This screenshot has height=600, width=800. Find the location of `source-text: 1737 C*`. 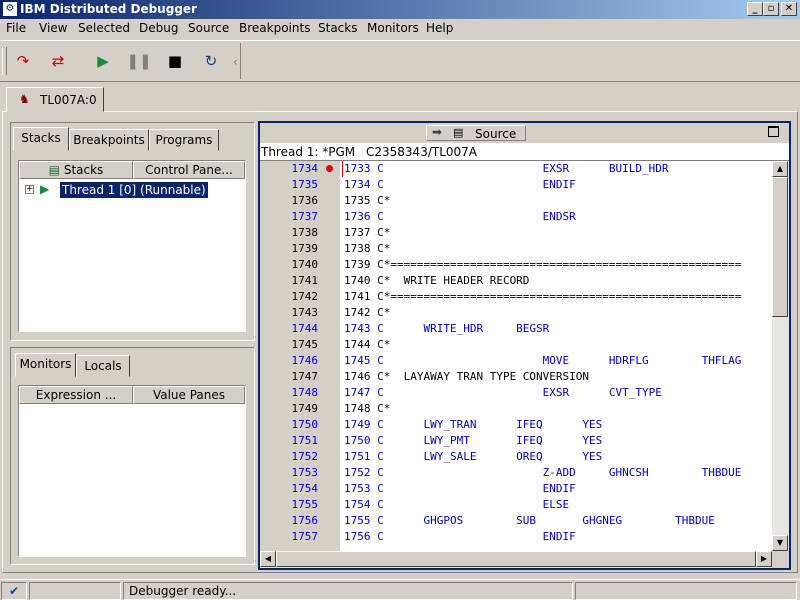

source-text: 1737 C* is located at coordinates (367, 232).